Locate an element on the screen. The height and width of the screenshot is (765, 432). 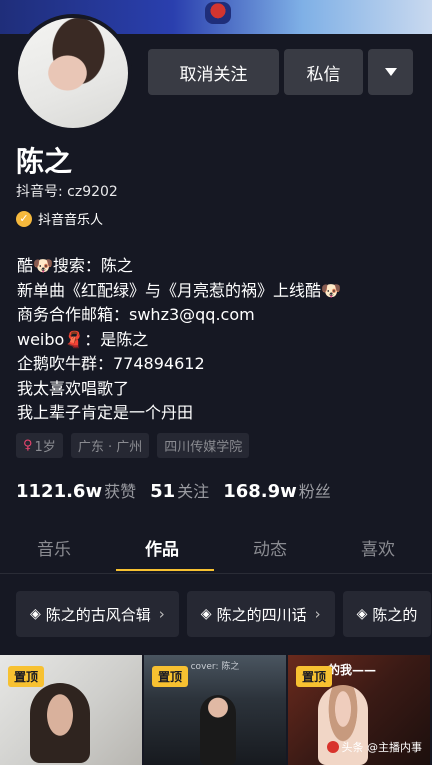
content-tabs: 音乐 作品 动态 喜欢 is located at coordinates (216, 554).